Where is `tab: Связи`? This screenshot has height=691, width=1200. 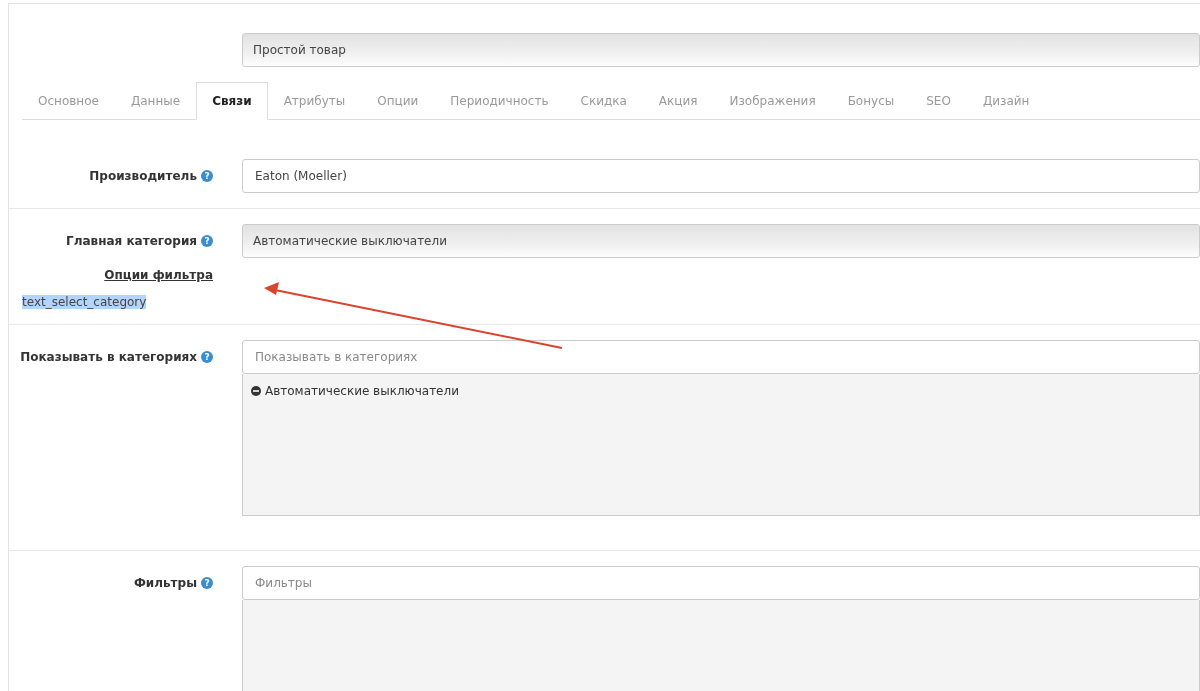
tab: Связи is located at coordinates (232, 101).